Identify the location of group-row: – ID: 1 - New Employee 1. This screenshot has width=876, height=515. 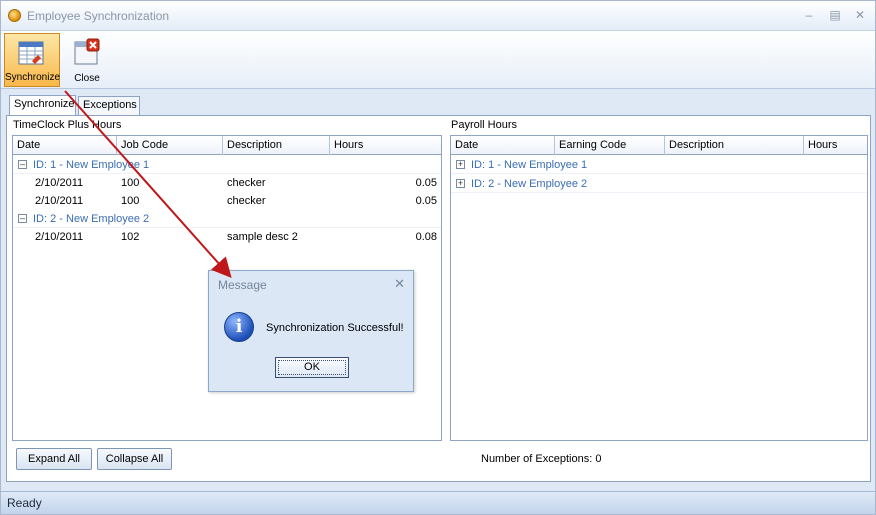
(227, 165).